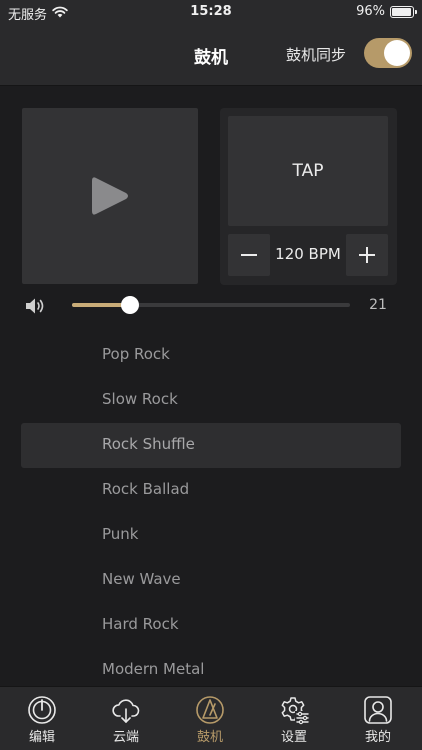  I want to click on list-item-label: Rock Shuffle, so click(148, 444).